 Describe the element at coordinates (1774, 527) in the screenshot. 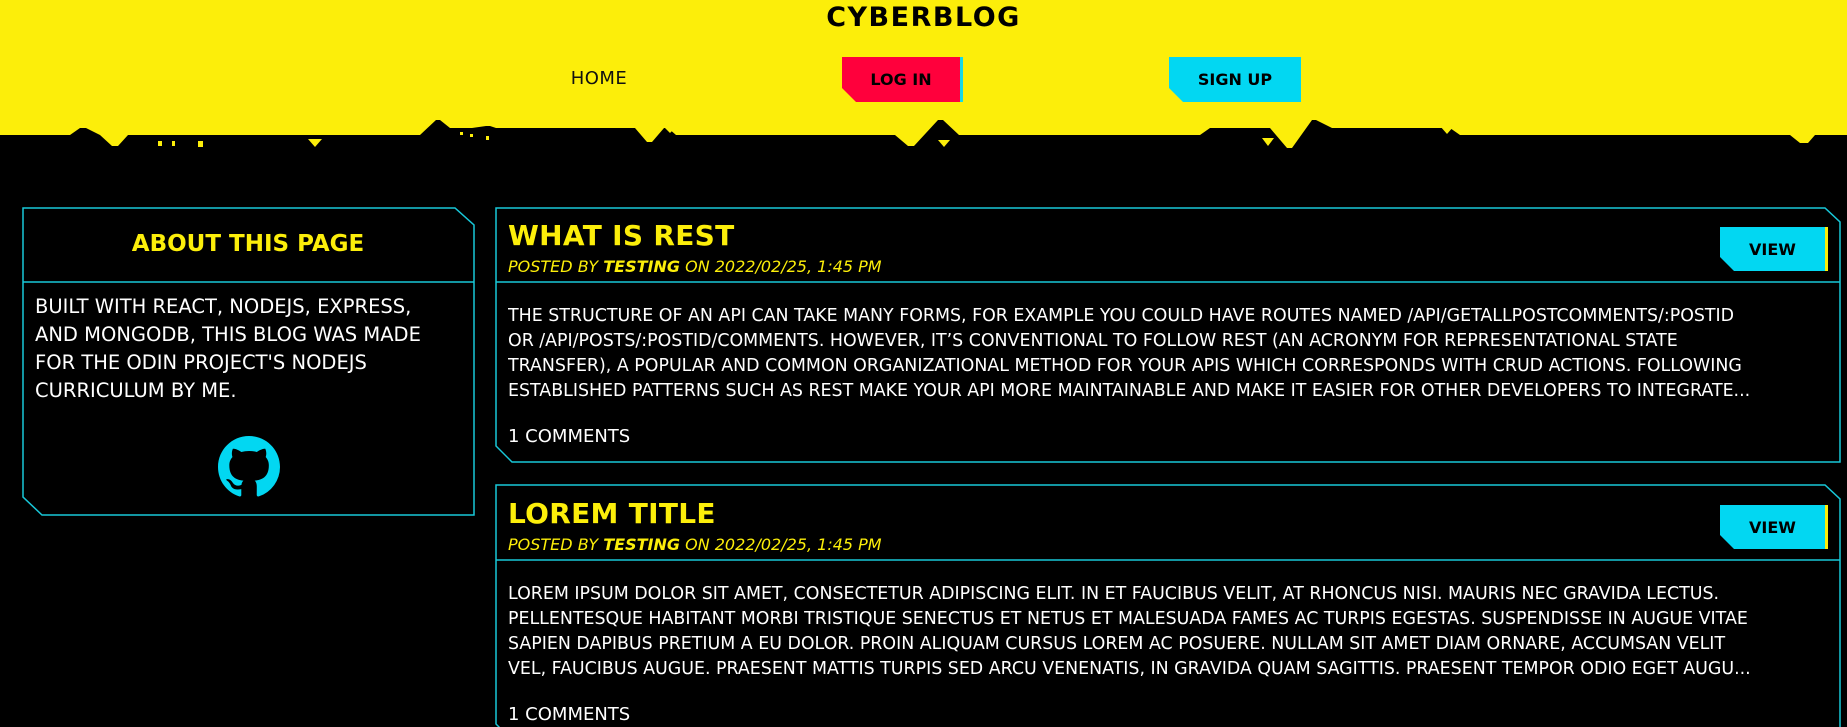

I see `view-post-button: VIEW` at that location.